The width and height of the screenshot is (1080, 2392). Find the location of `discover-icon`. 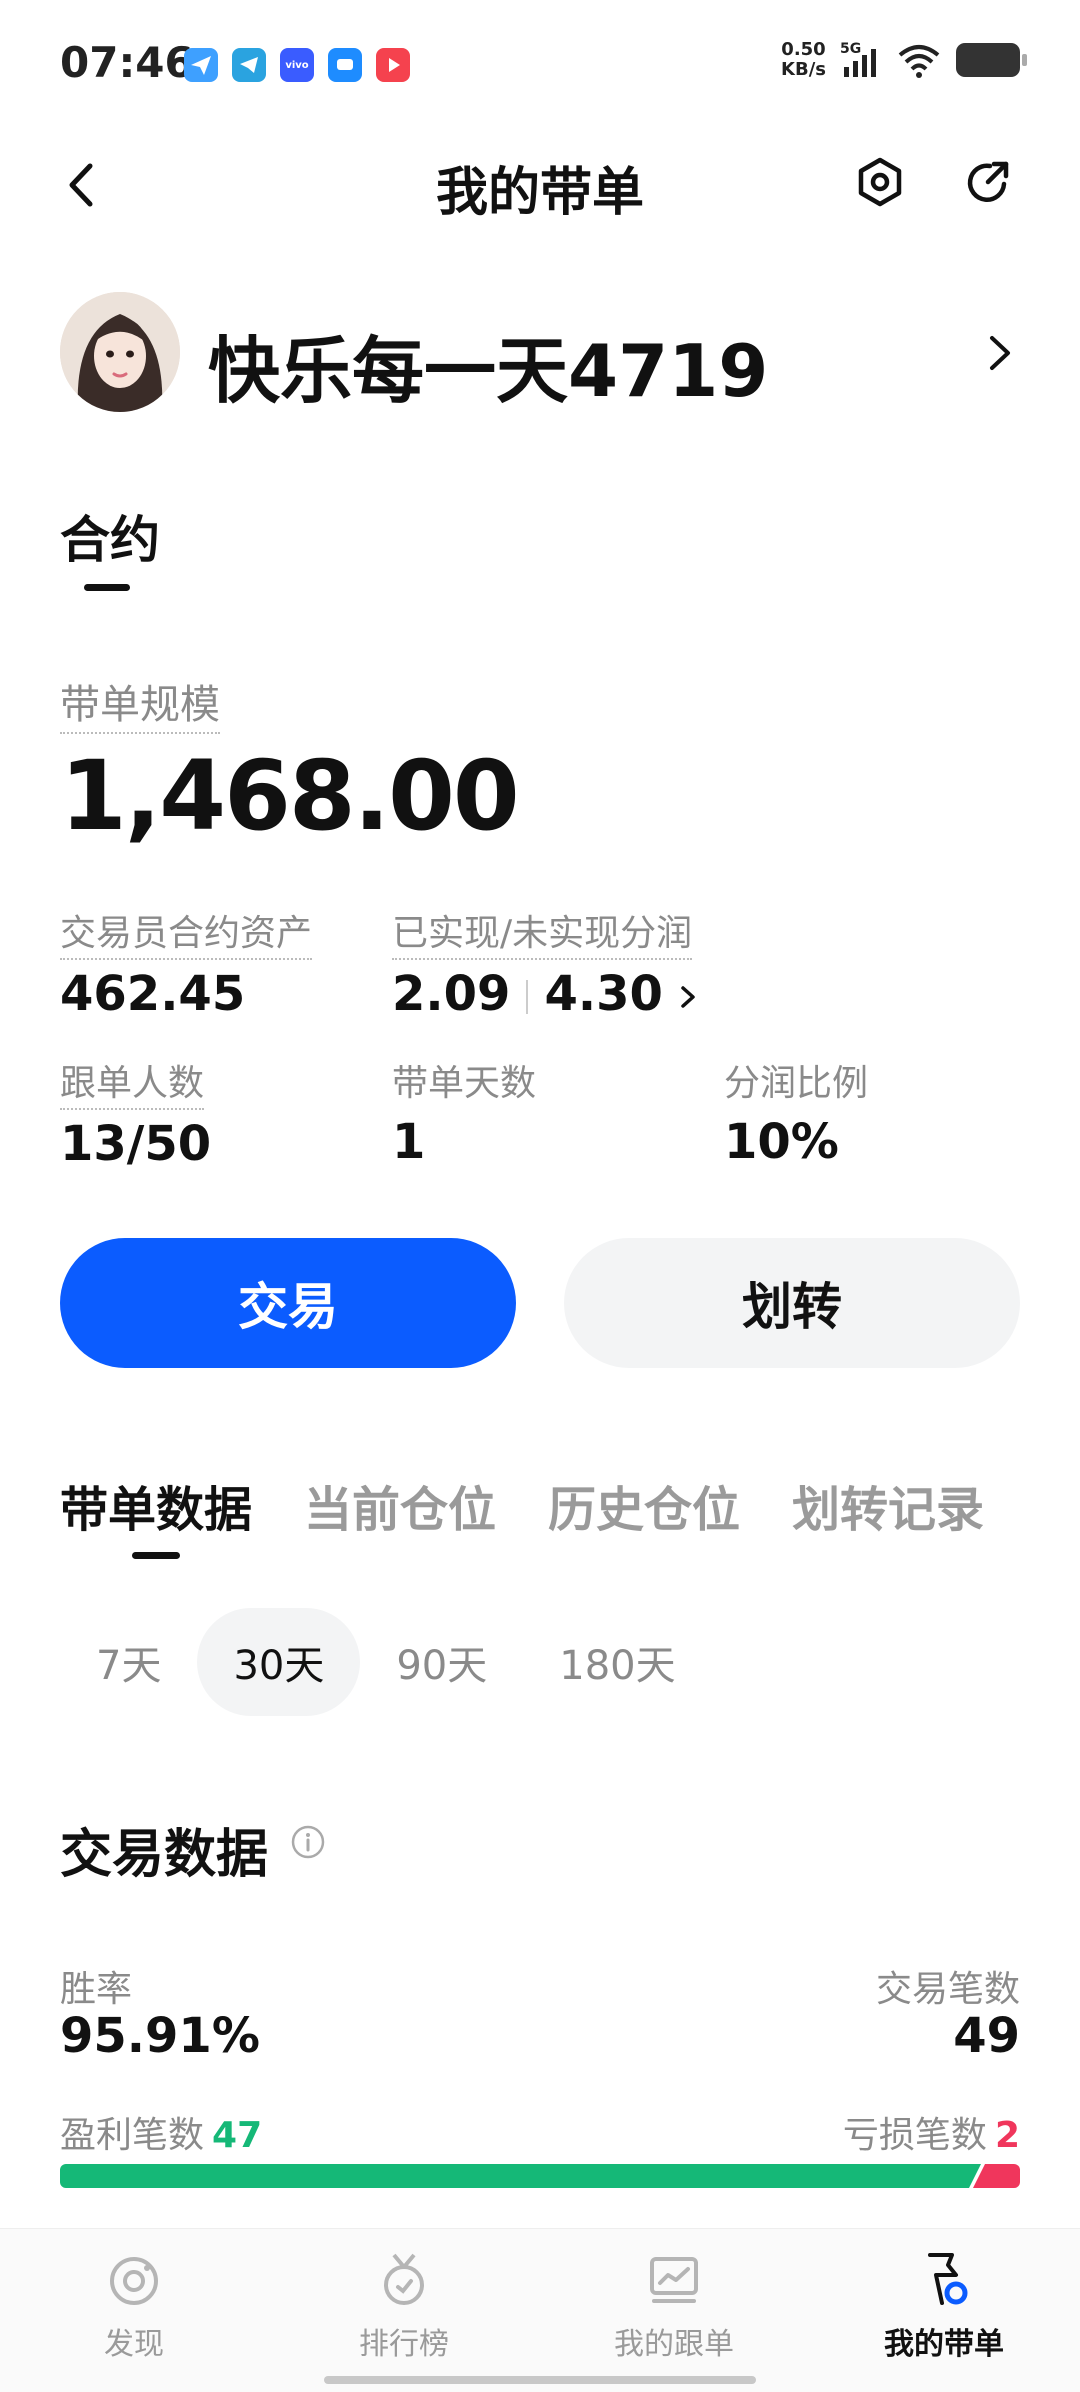

discover-icon is located at coordinates (134, 2281).